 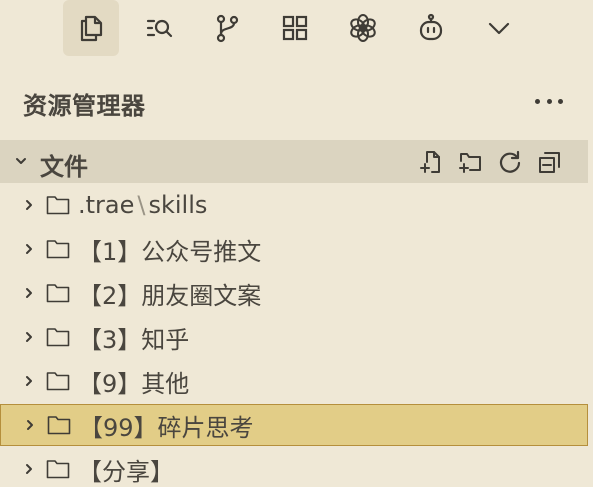 I want to click on refresh-icon, so click(x=510, y=161).